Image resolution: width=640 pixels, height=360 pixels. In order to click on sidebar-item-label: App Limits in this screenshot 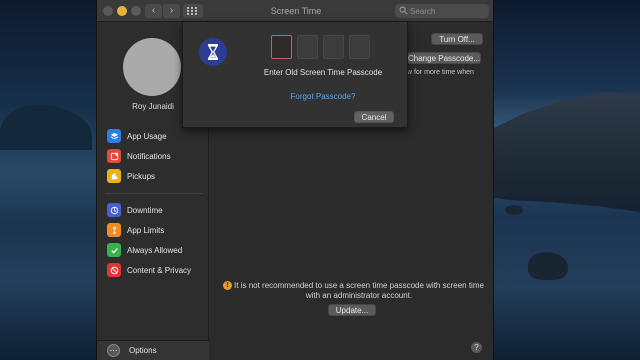, I will do `click(146, 230)`.